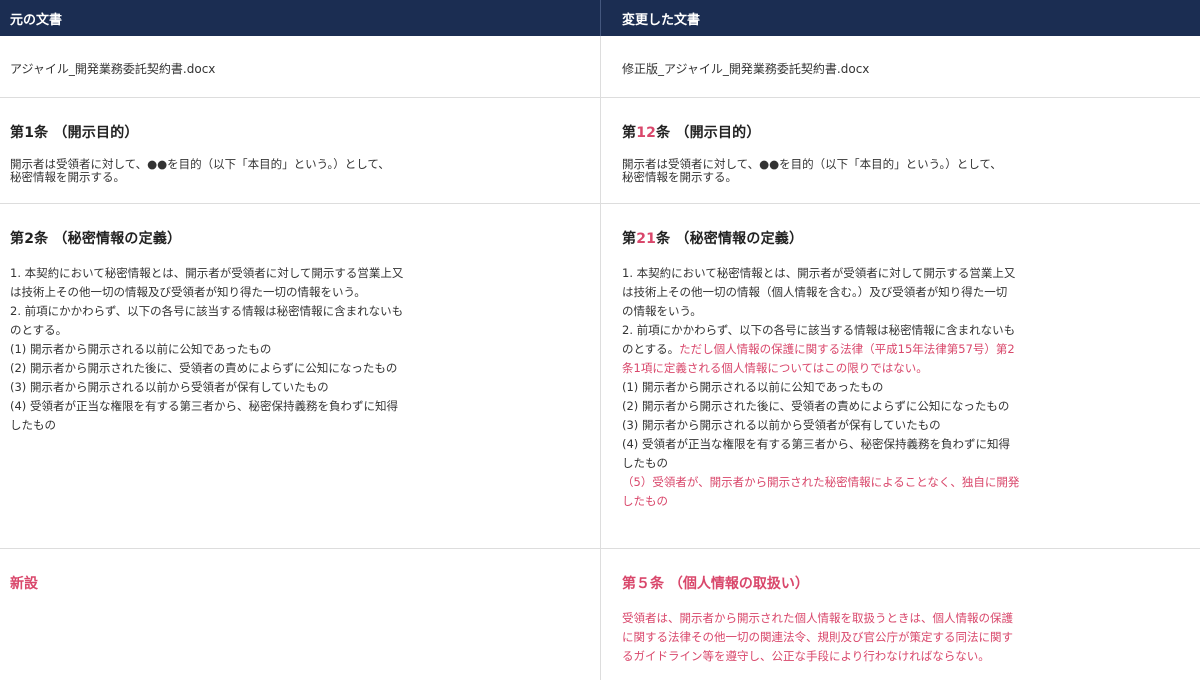 The height and width of the screenshot is (680, 1200). I want to click on original-column-header: 元の文書, so click(36, 20).